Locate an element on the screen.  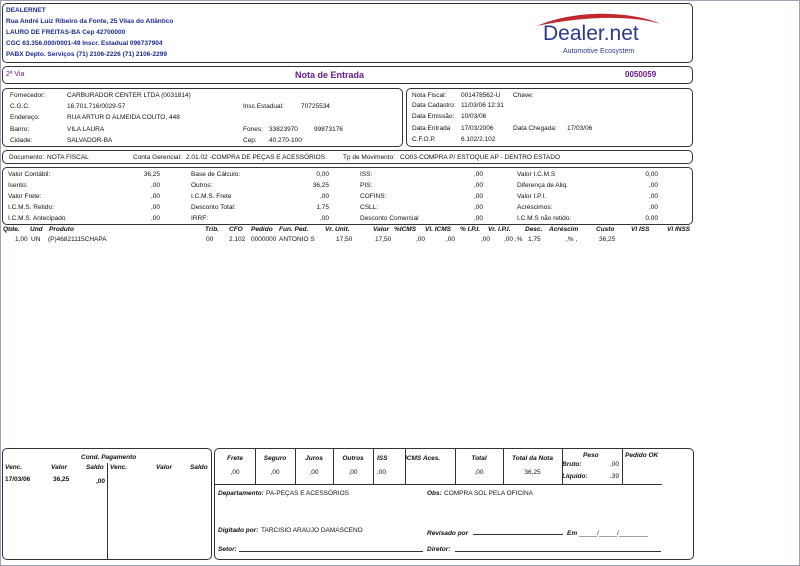
document-number: 0050059 is located at coordinates (641, 74).